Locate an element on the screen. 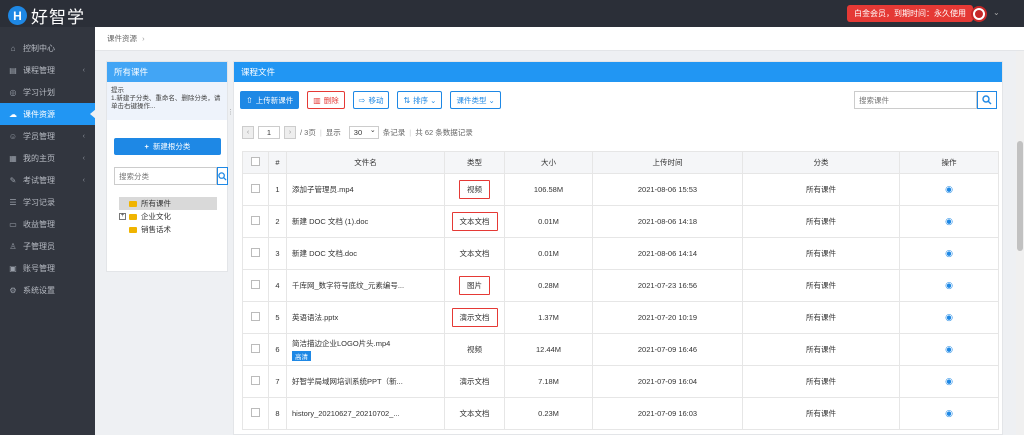  page-size-select: 30 is located at coordinates (363, 132).